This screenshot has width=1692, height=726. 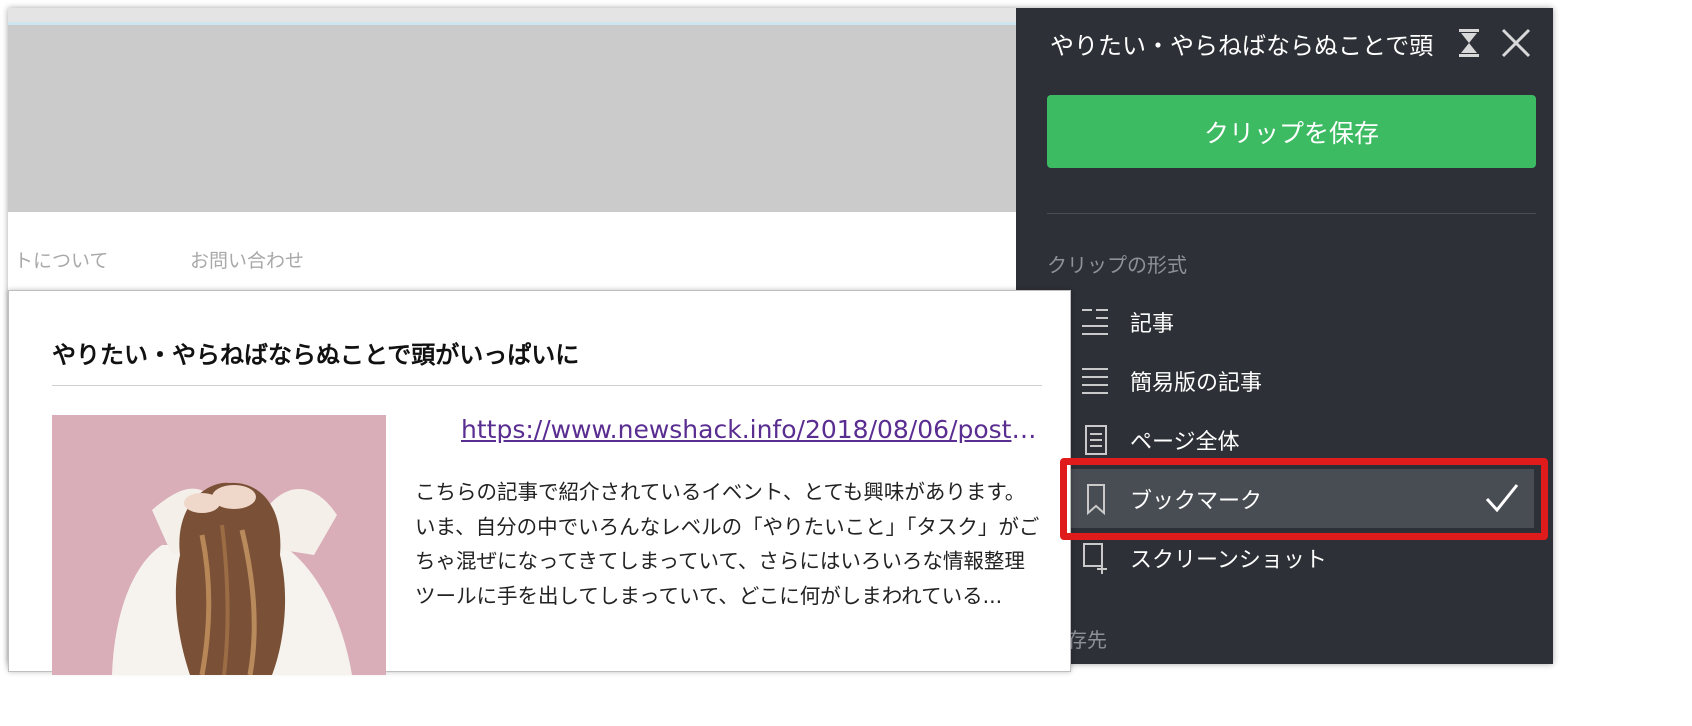 What do you see at coordinates (1244, 43) in the screenshot?
I see `clip-title: やりたい・やらねばならぬことで頭` at bounding box center [1244, 43].